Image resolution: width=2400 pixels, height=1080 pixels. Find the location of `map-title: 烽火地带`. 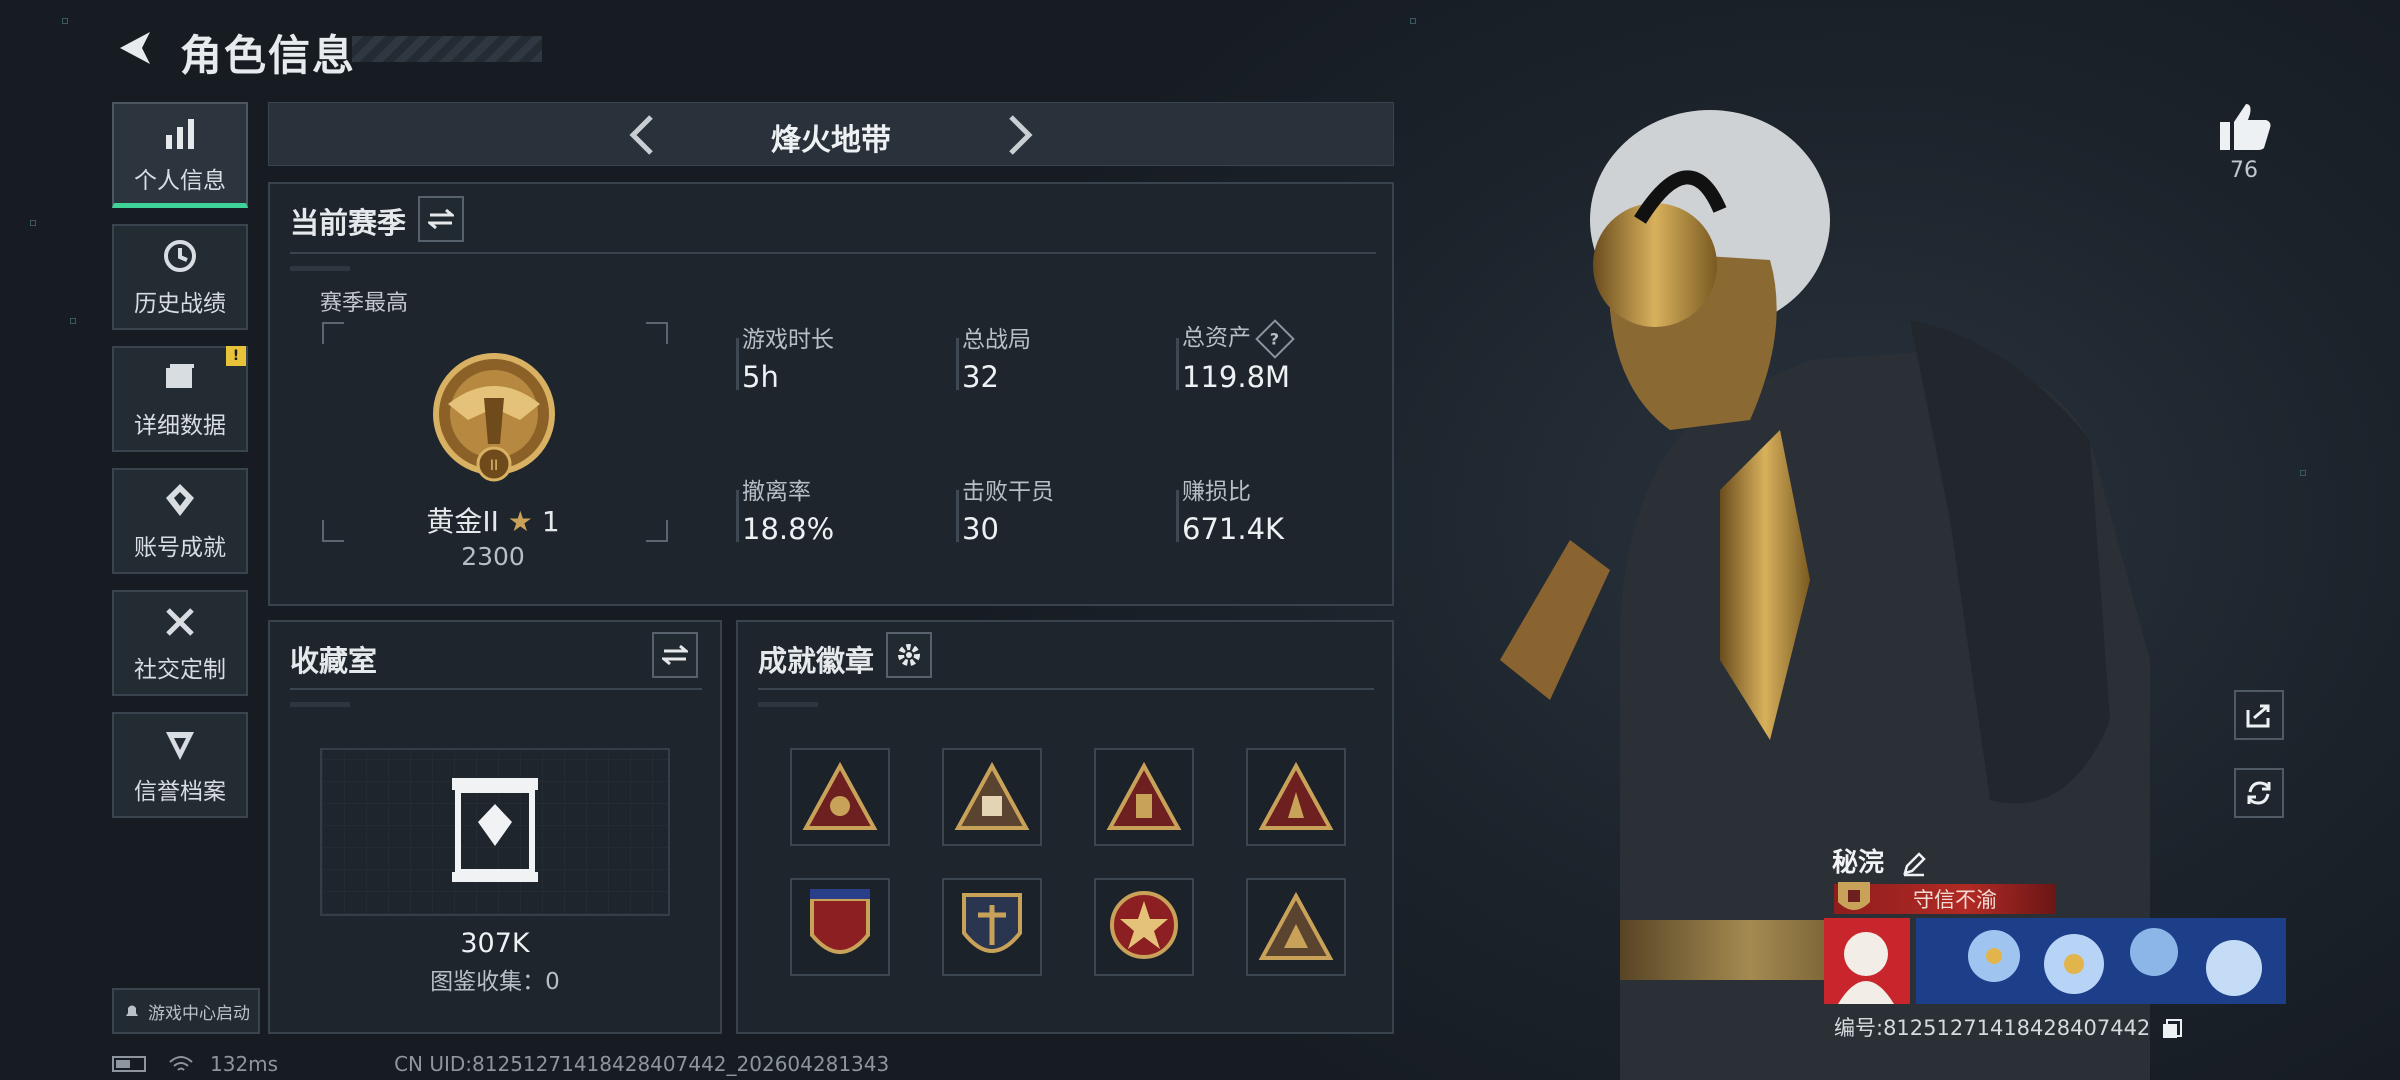

map-title: 烽火地带 is located at coordinates (831, 140).